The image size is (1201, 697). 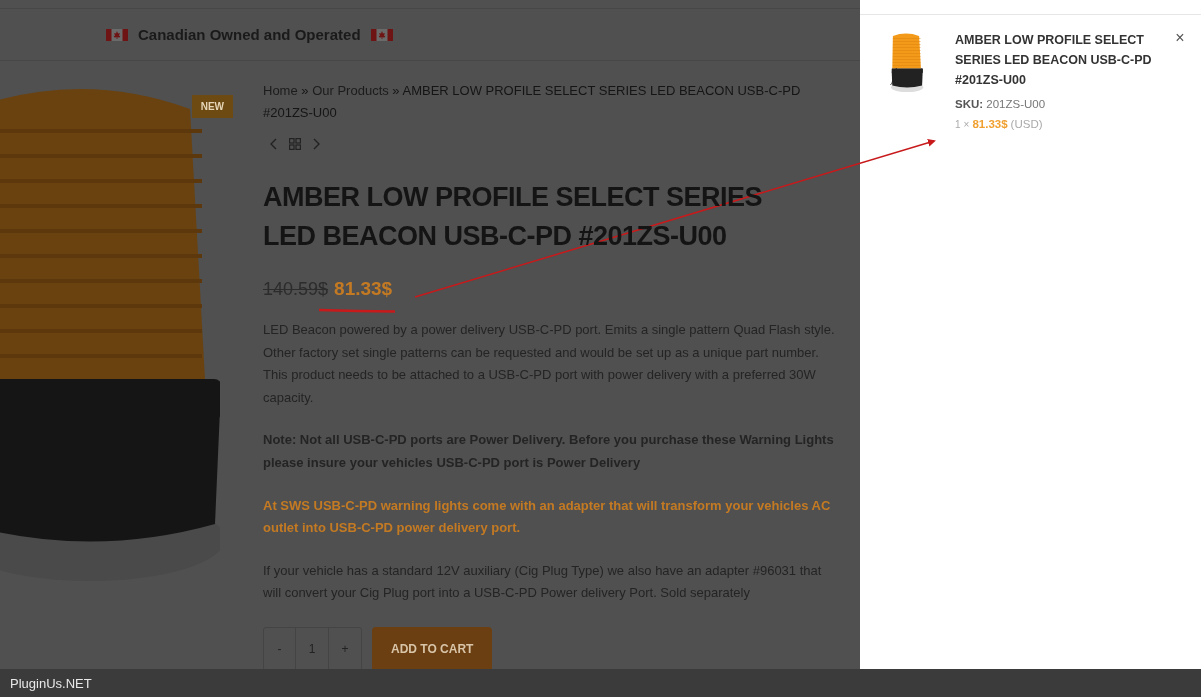 I want to click on sku-label: SKU:, so click(x=969, y=104).